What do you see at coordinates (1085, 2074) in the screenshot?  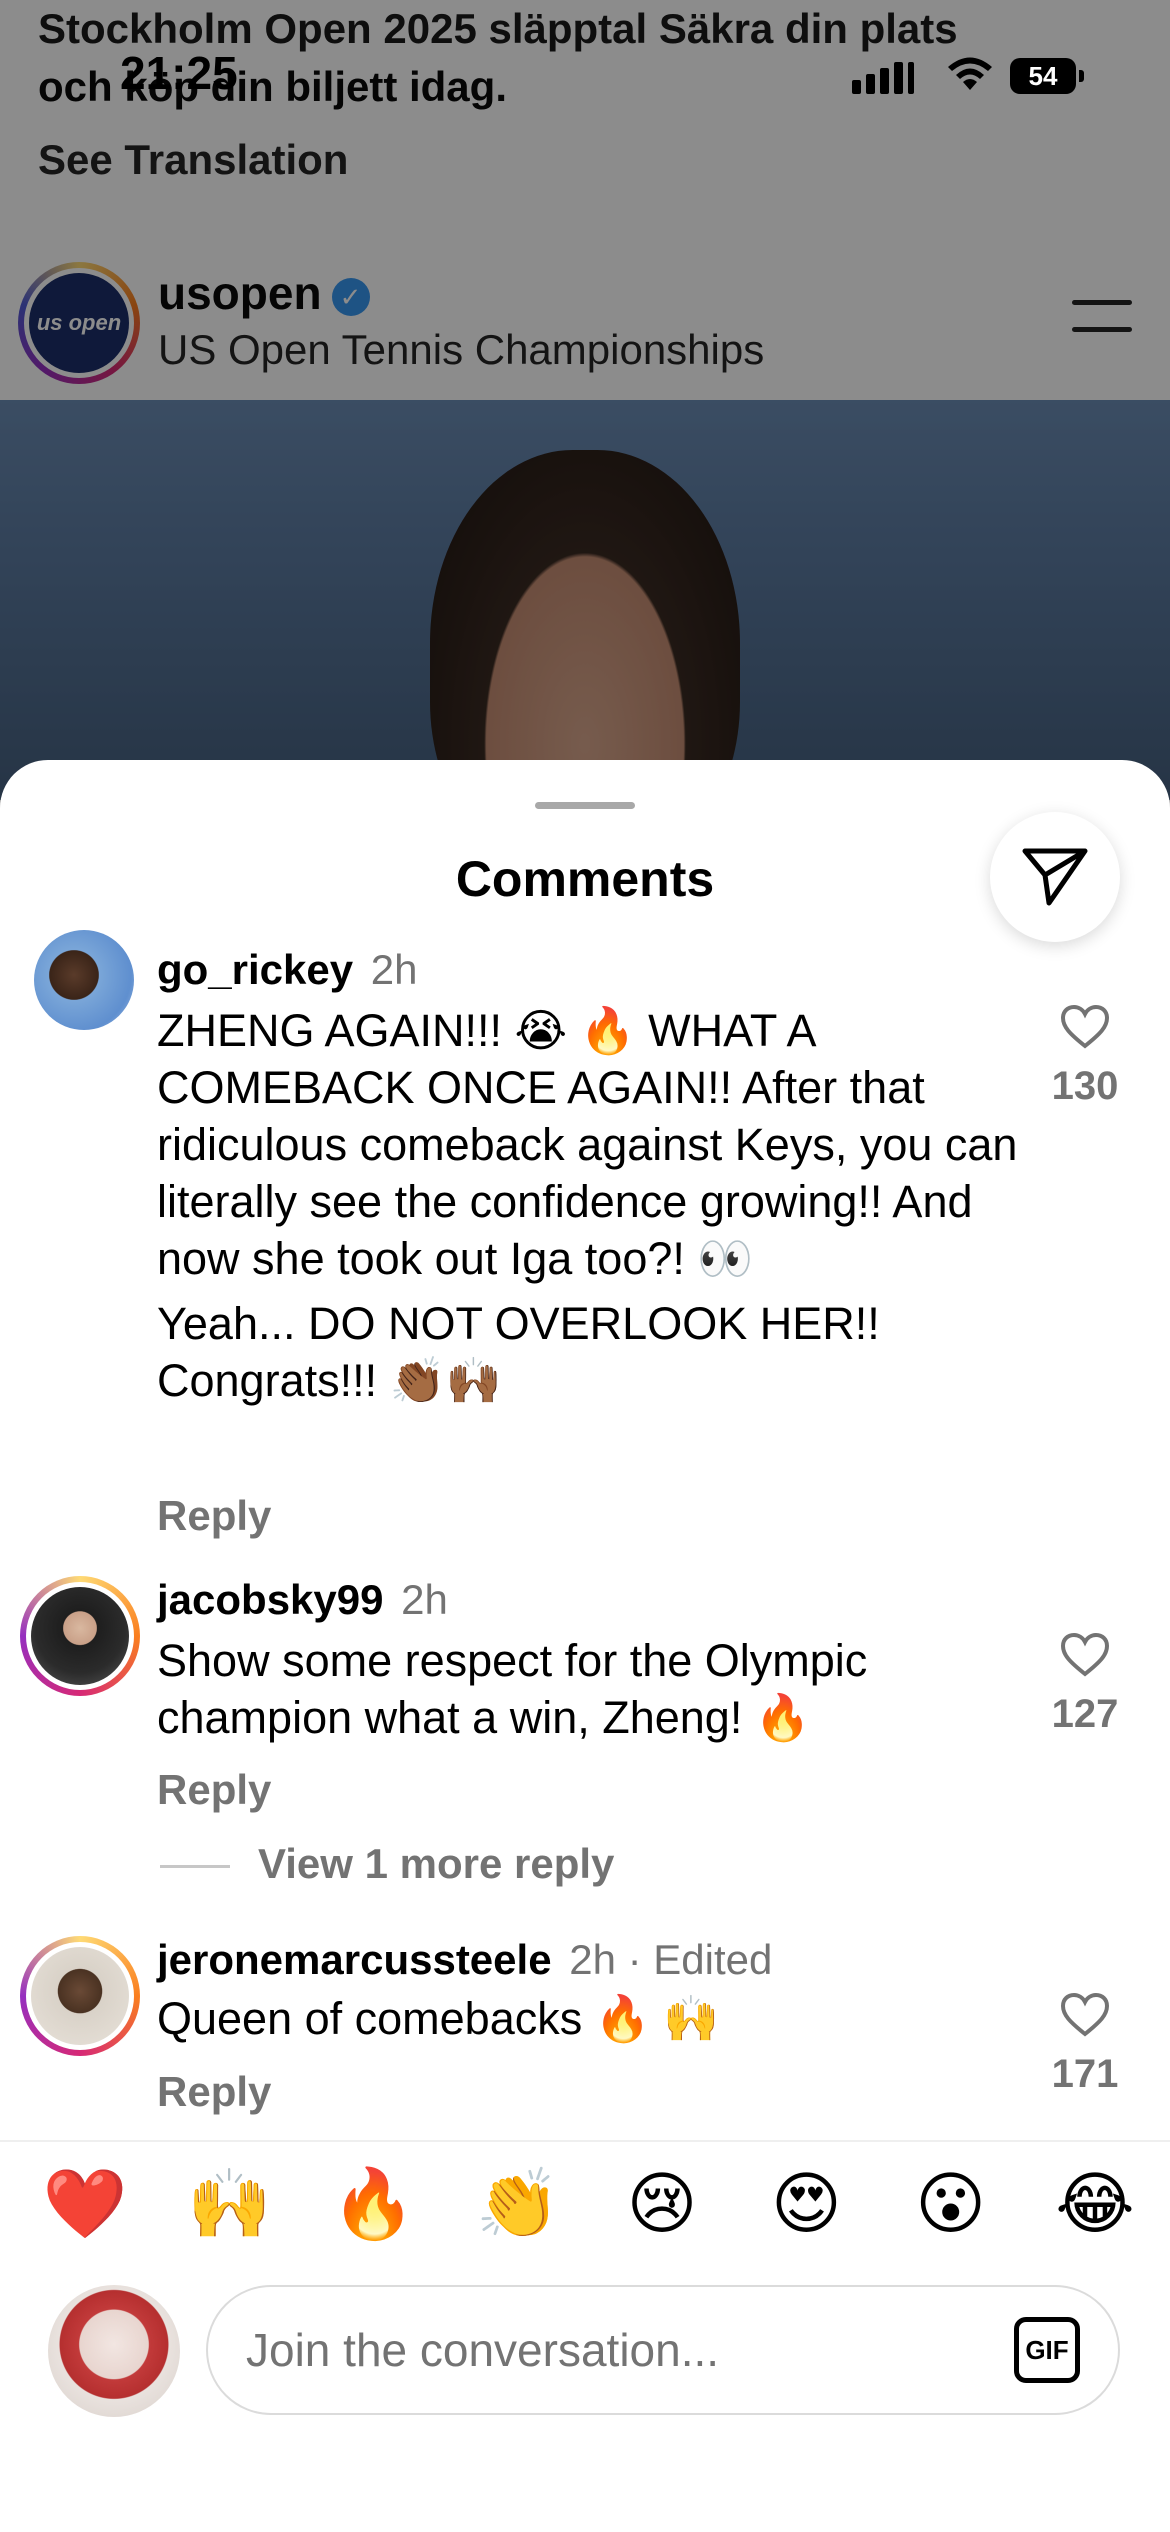 I see `like-count: 171` at bounding box center [1085, 2074].